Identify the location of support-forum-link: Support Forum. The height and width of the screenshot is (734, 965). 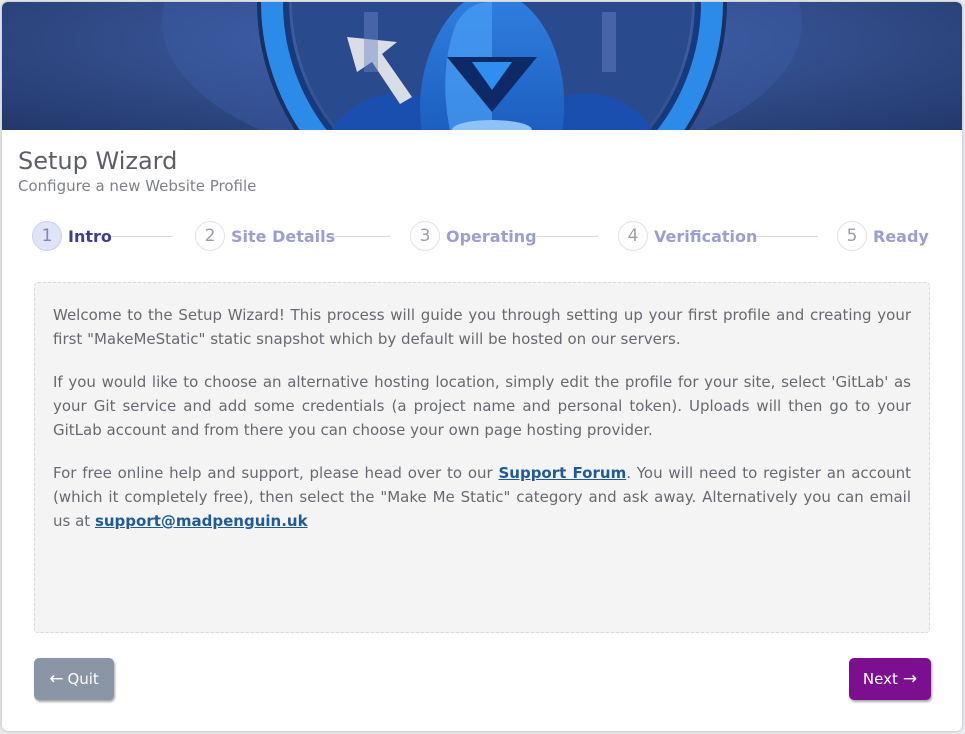
(562, 473).